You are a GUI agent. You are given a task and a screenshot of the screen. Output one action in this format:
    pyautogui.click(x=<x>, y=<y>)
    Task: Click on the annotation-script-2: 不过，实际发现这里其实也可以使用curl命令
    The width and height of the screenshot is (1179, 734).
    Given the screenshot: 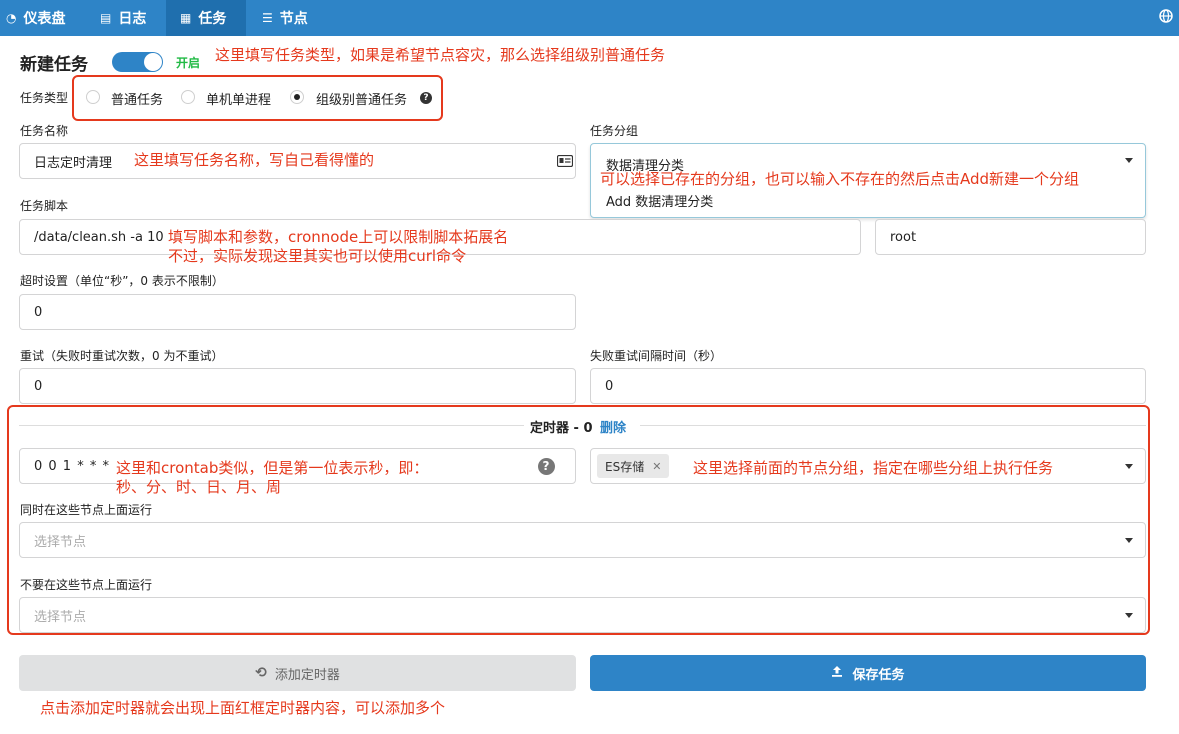 What is the action you would take?
    pyautogui.click(x=317, y=256)
    